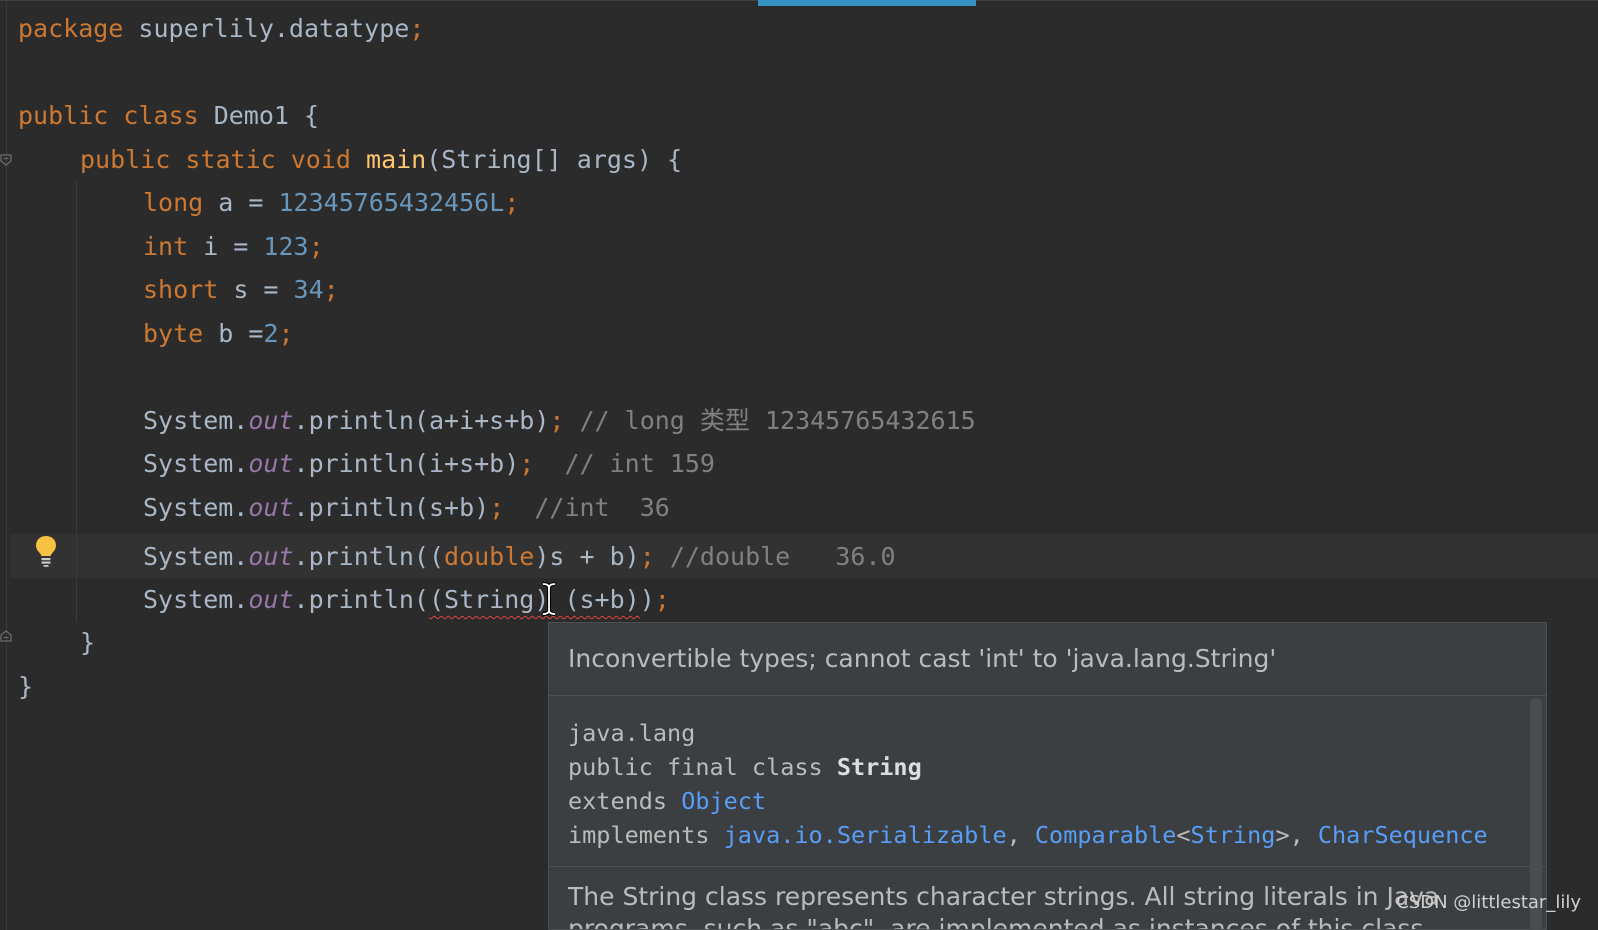 The image size is (1598, 930). I want to click on call-open: .println((, so click(369, 556).